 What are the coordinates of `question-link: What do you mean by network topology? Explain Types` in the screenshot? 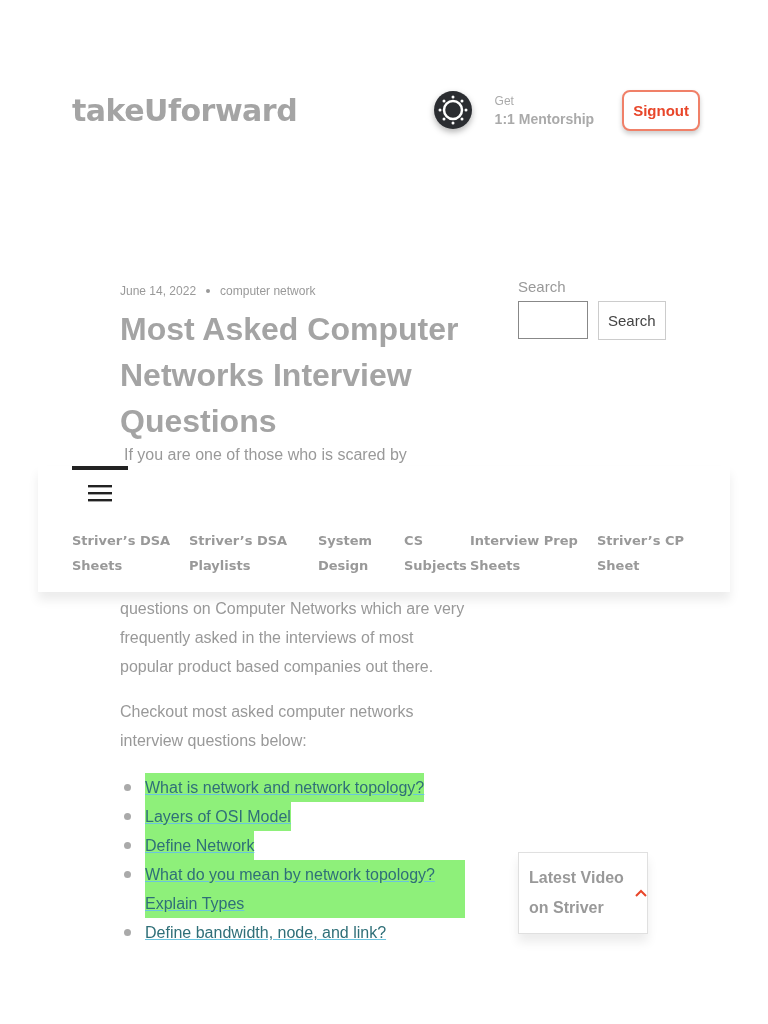 It's located at (305, 889).